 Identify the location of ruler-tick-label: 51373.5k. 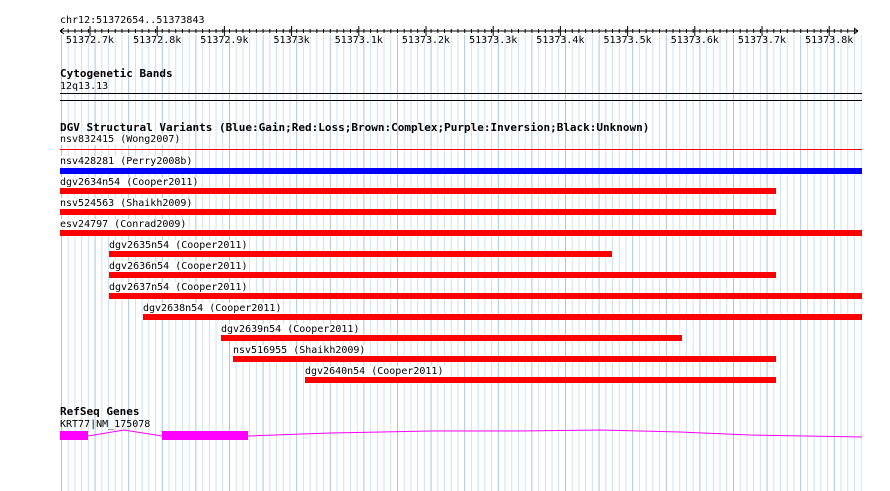
(627, 40).